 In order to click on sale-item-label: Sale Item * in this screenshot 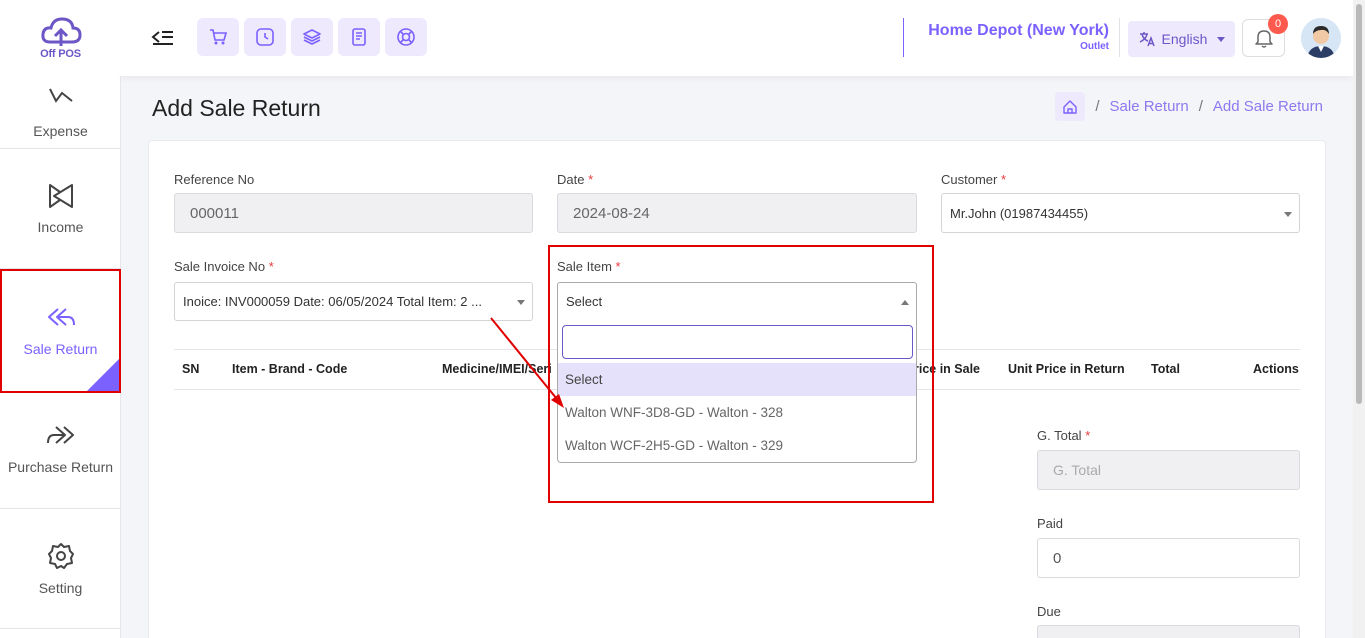, I will do `click(589, 266)`.